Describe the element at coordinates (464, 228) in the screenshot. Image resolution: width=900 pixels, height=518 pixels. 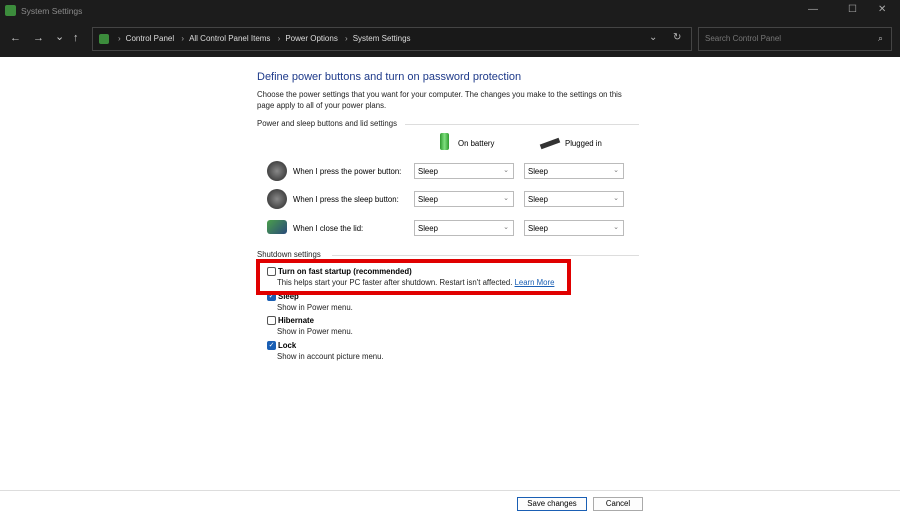
I see `close-lid-battery-select: Sleep ⌄` at that location.